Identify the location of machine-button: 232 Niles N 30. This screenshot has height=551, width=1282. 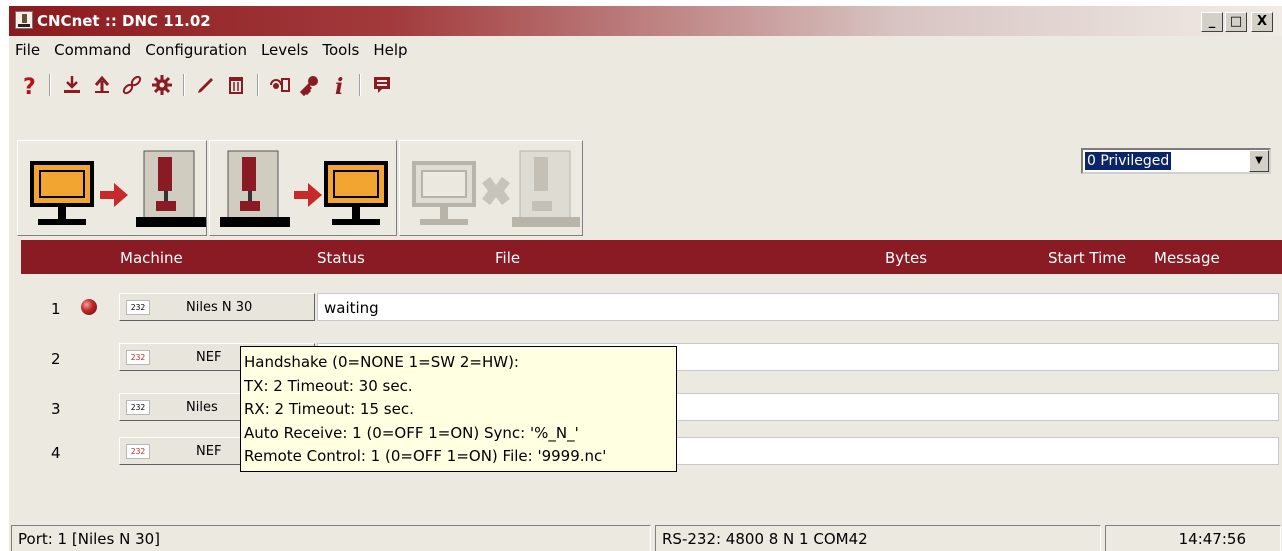
(217, 307).